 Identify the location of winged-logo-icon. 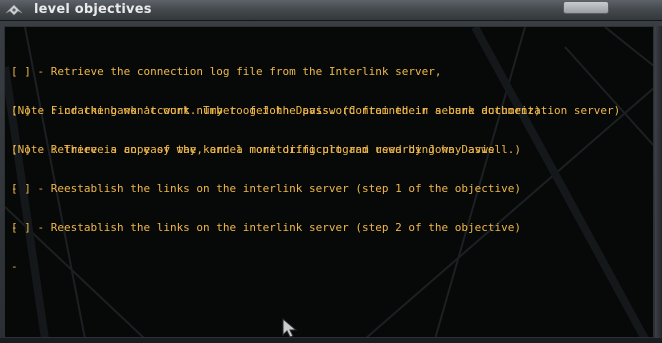
(14, 10).